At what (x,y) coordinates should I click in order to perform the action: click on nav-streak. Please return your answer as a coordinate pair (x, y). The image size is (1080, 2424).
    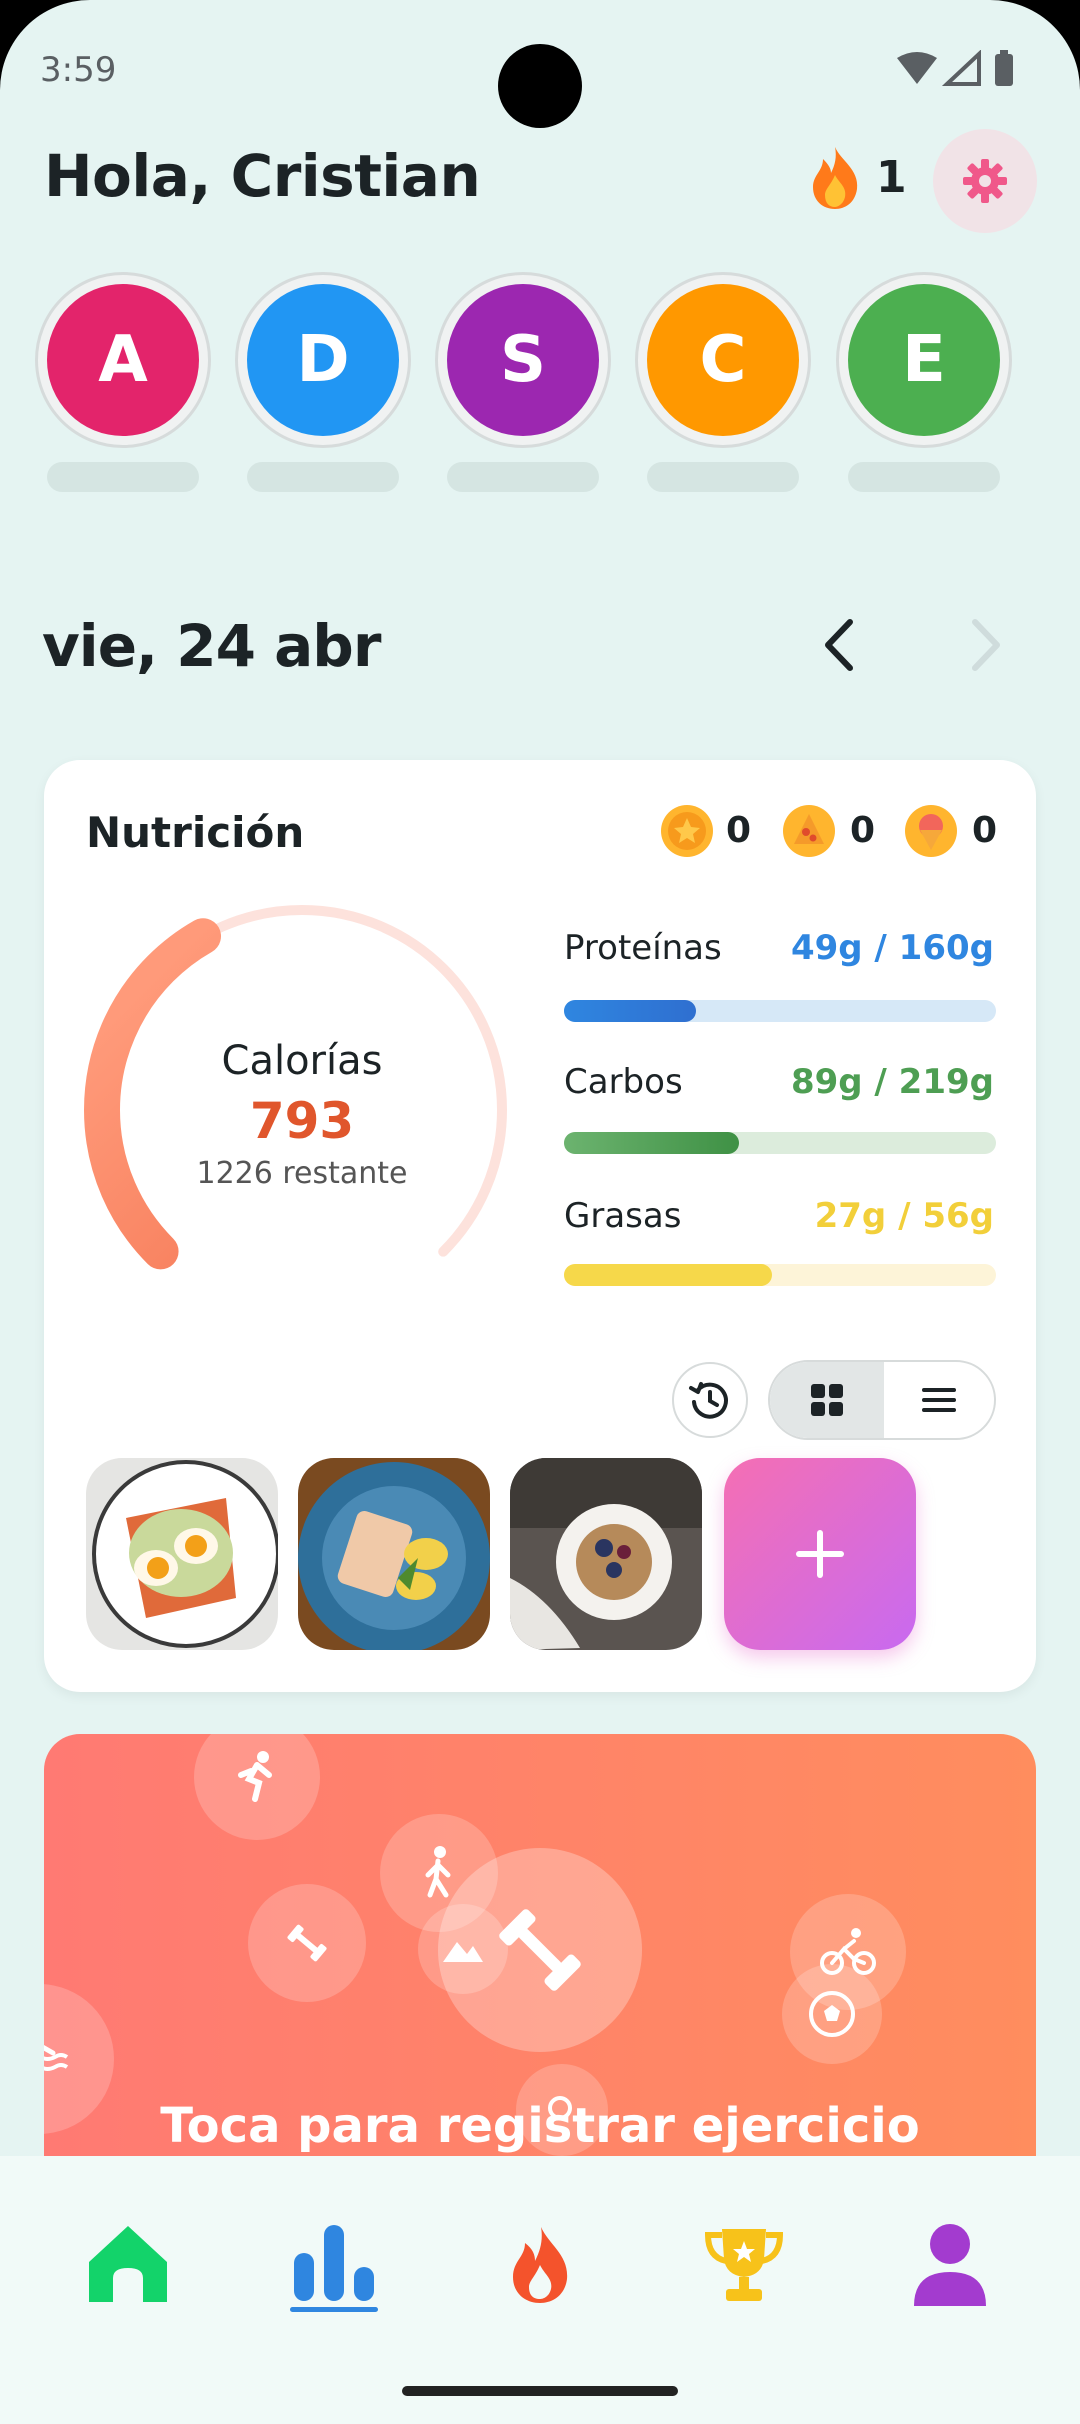
    Looking at the image, I should click on (540, 2265).